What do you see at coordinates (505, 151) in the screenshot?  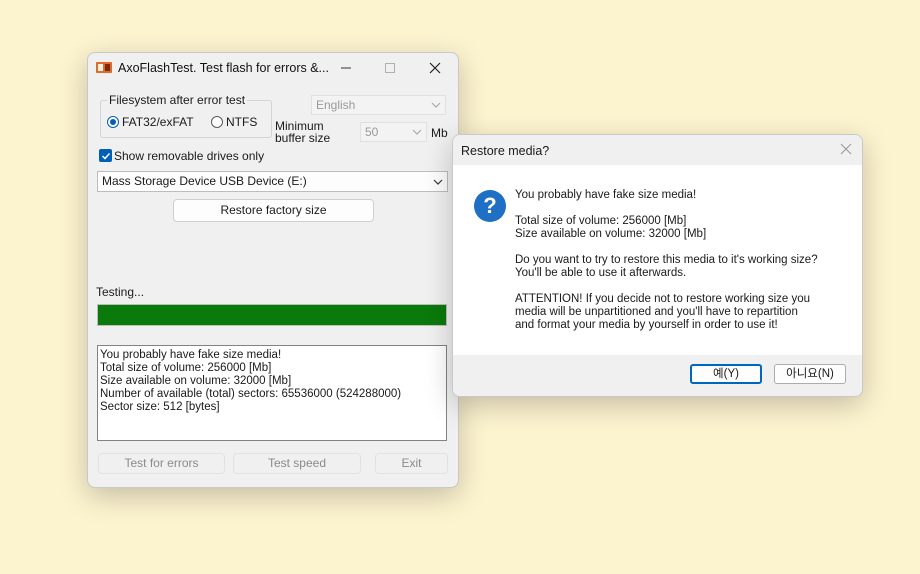 I see `dialog-title: Restore media?` at bounding box center [505, 151].